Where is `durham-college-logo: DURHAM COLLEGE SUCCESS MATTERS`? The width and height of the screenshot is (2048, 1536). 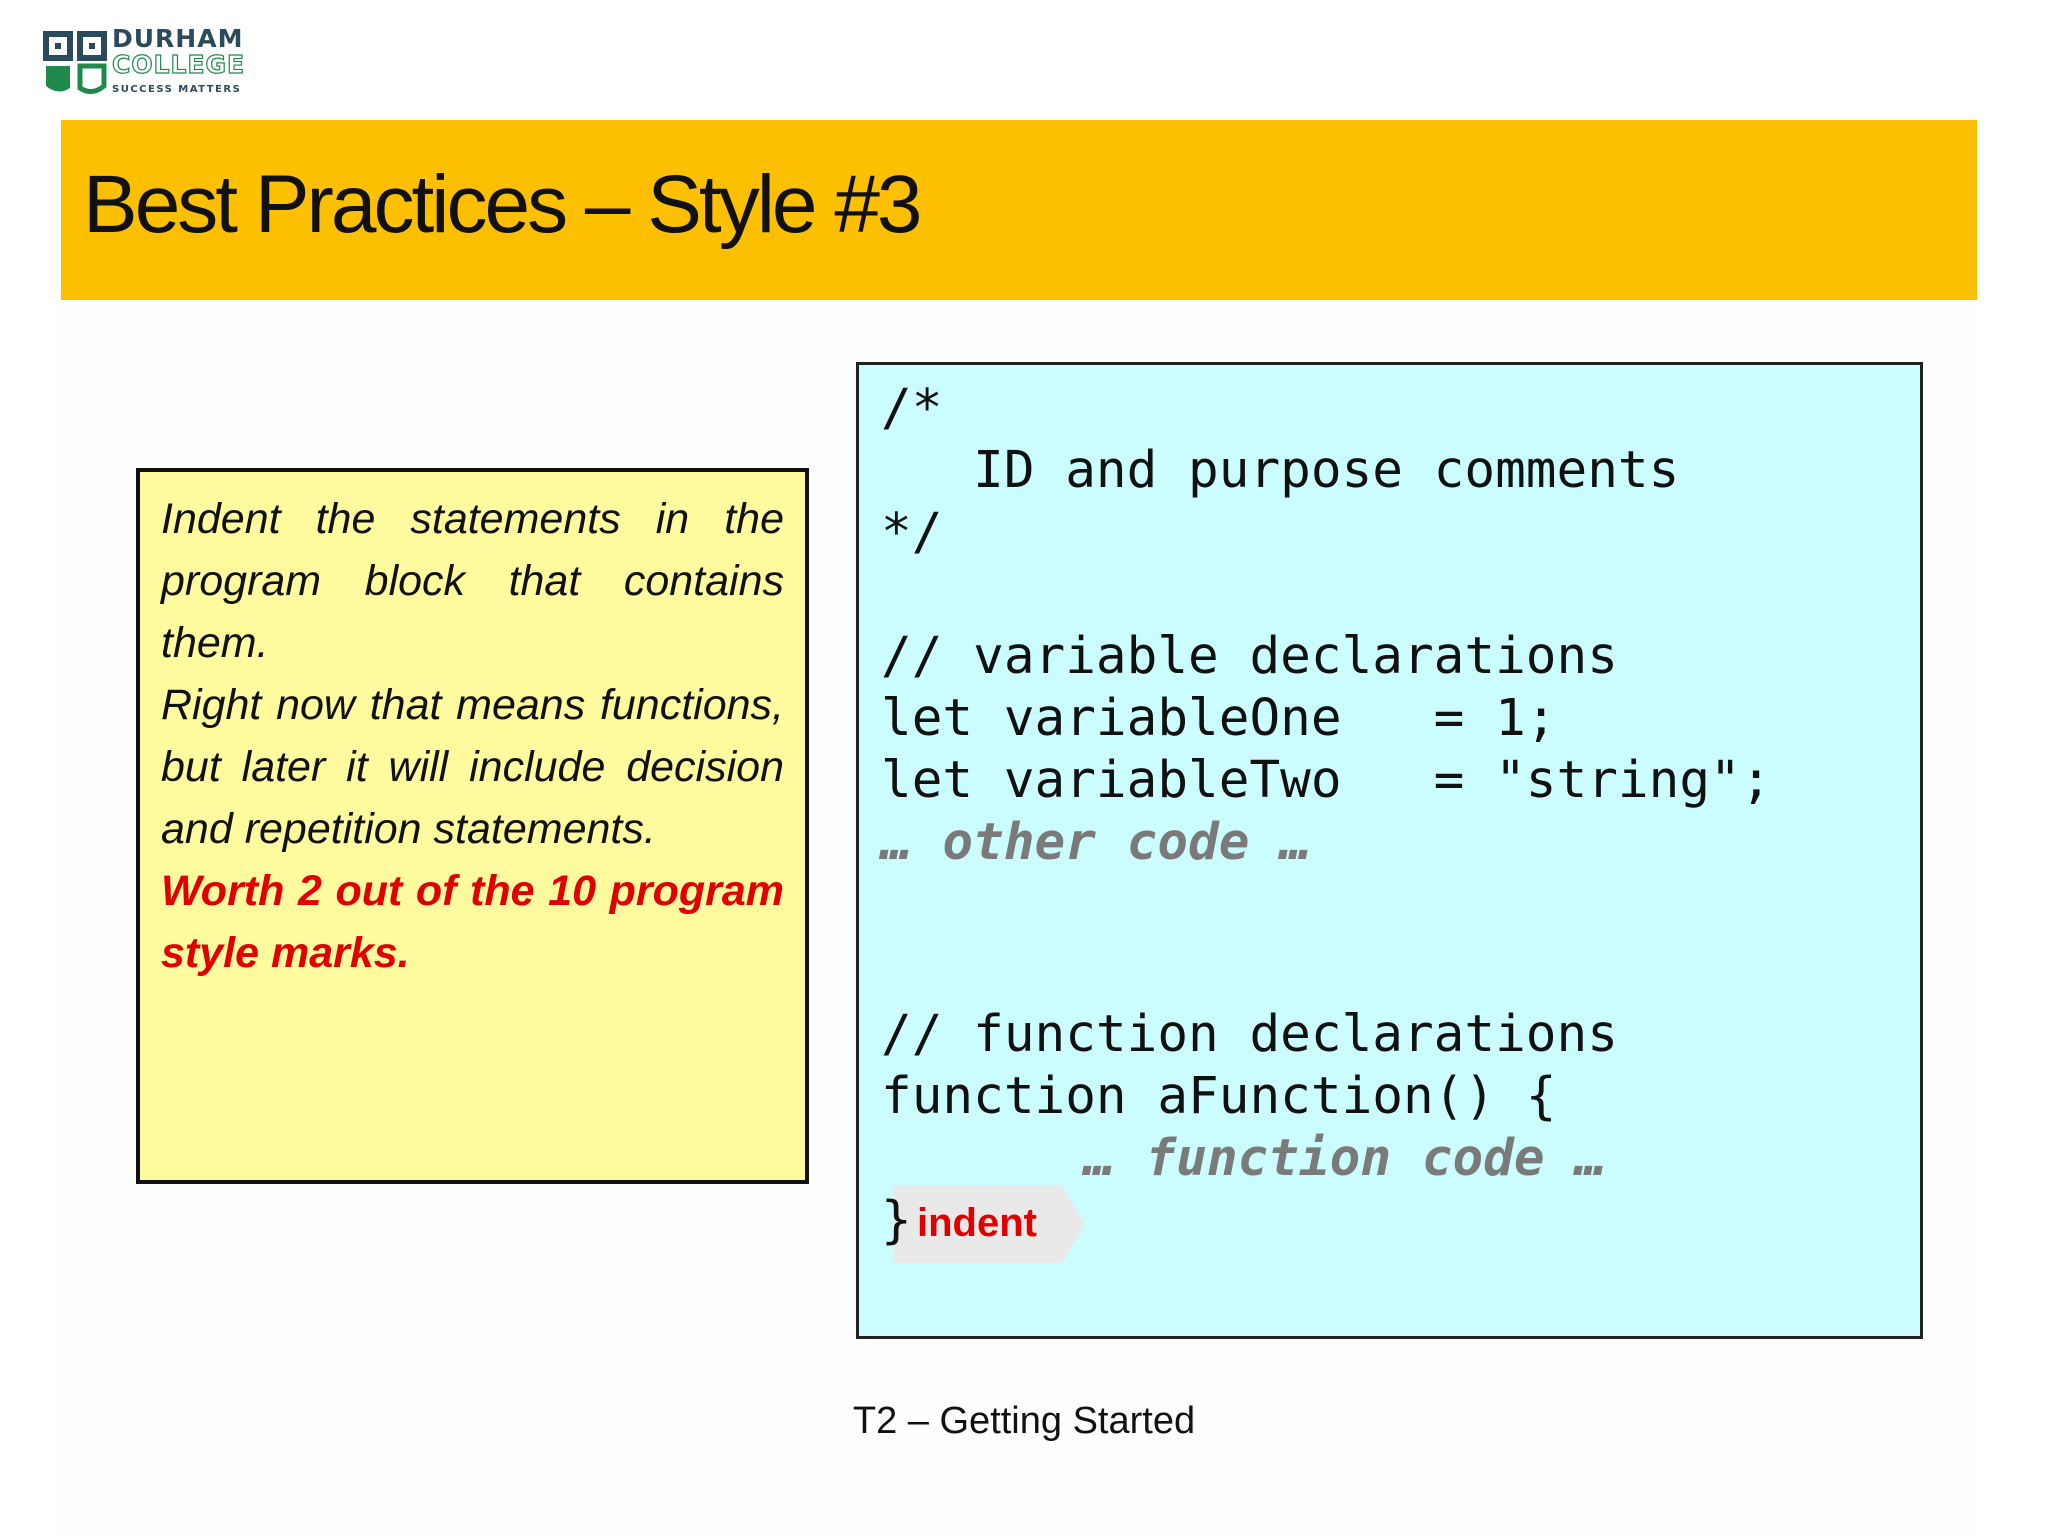 durham-college-logo: DURHAM COLLEGE SUCCESS MATTERS is located at coordinates (137, 65).